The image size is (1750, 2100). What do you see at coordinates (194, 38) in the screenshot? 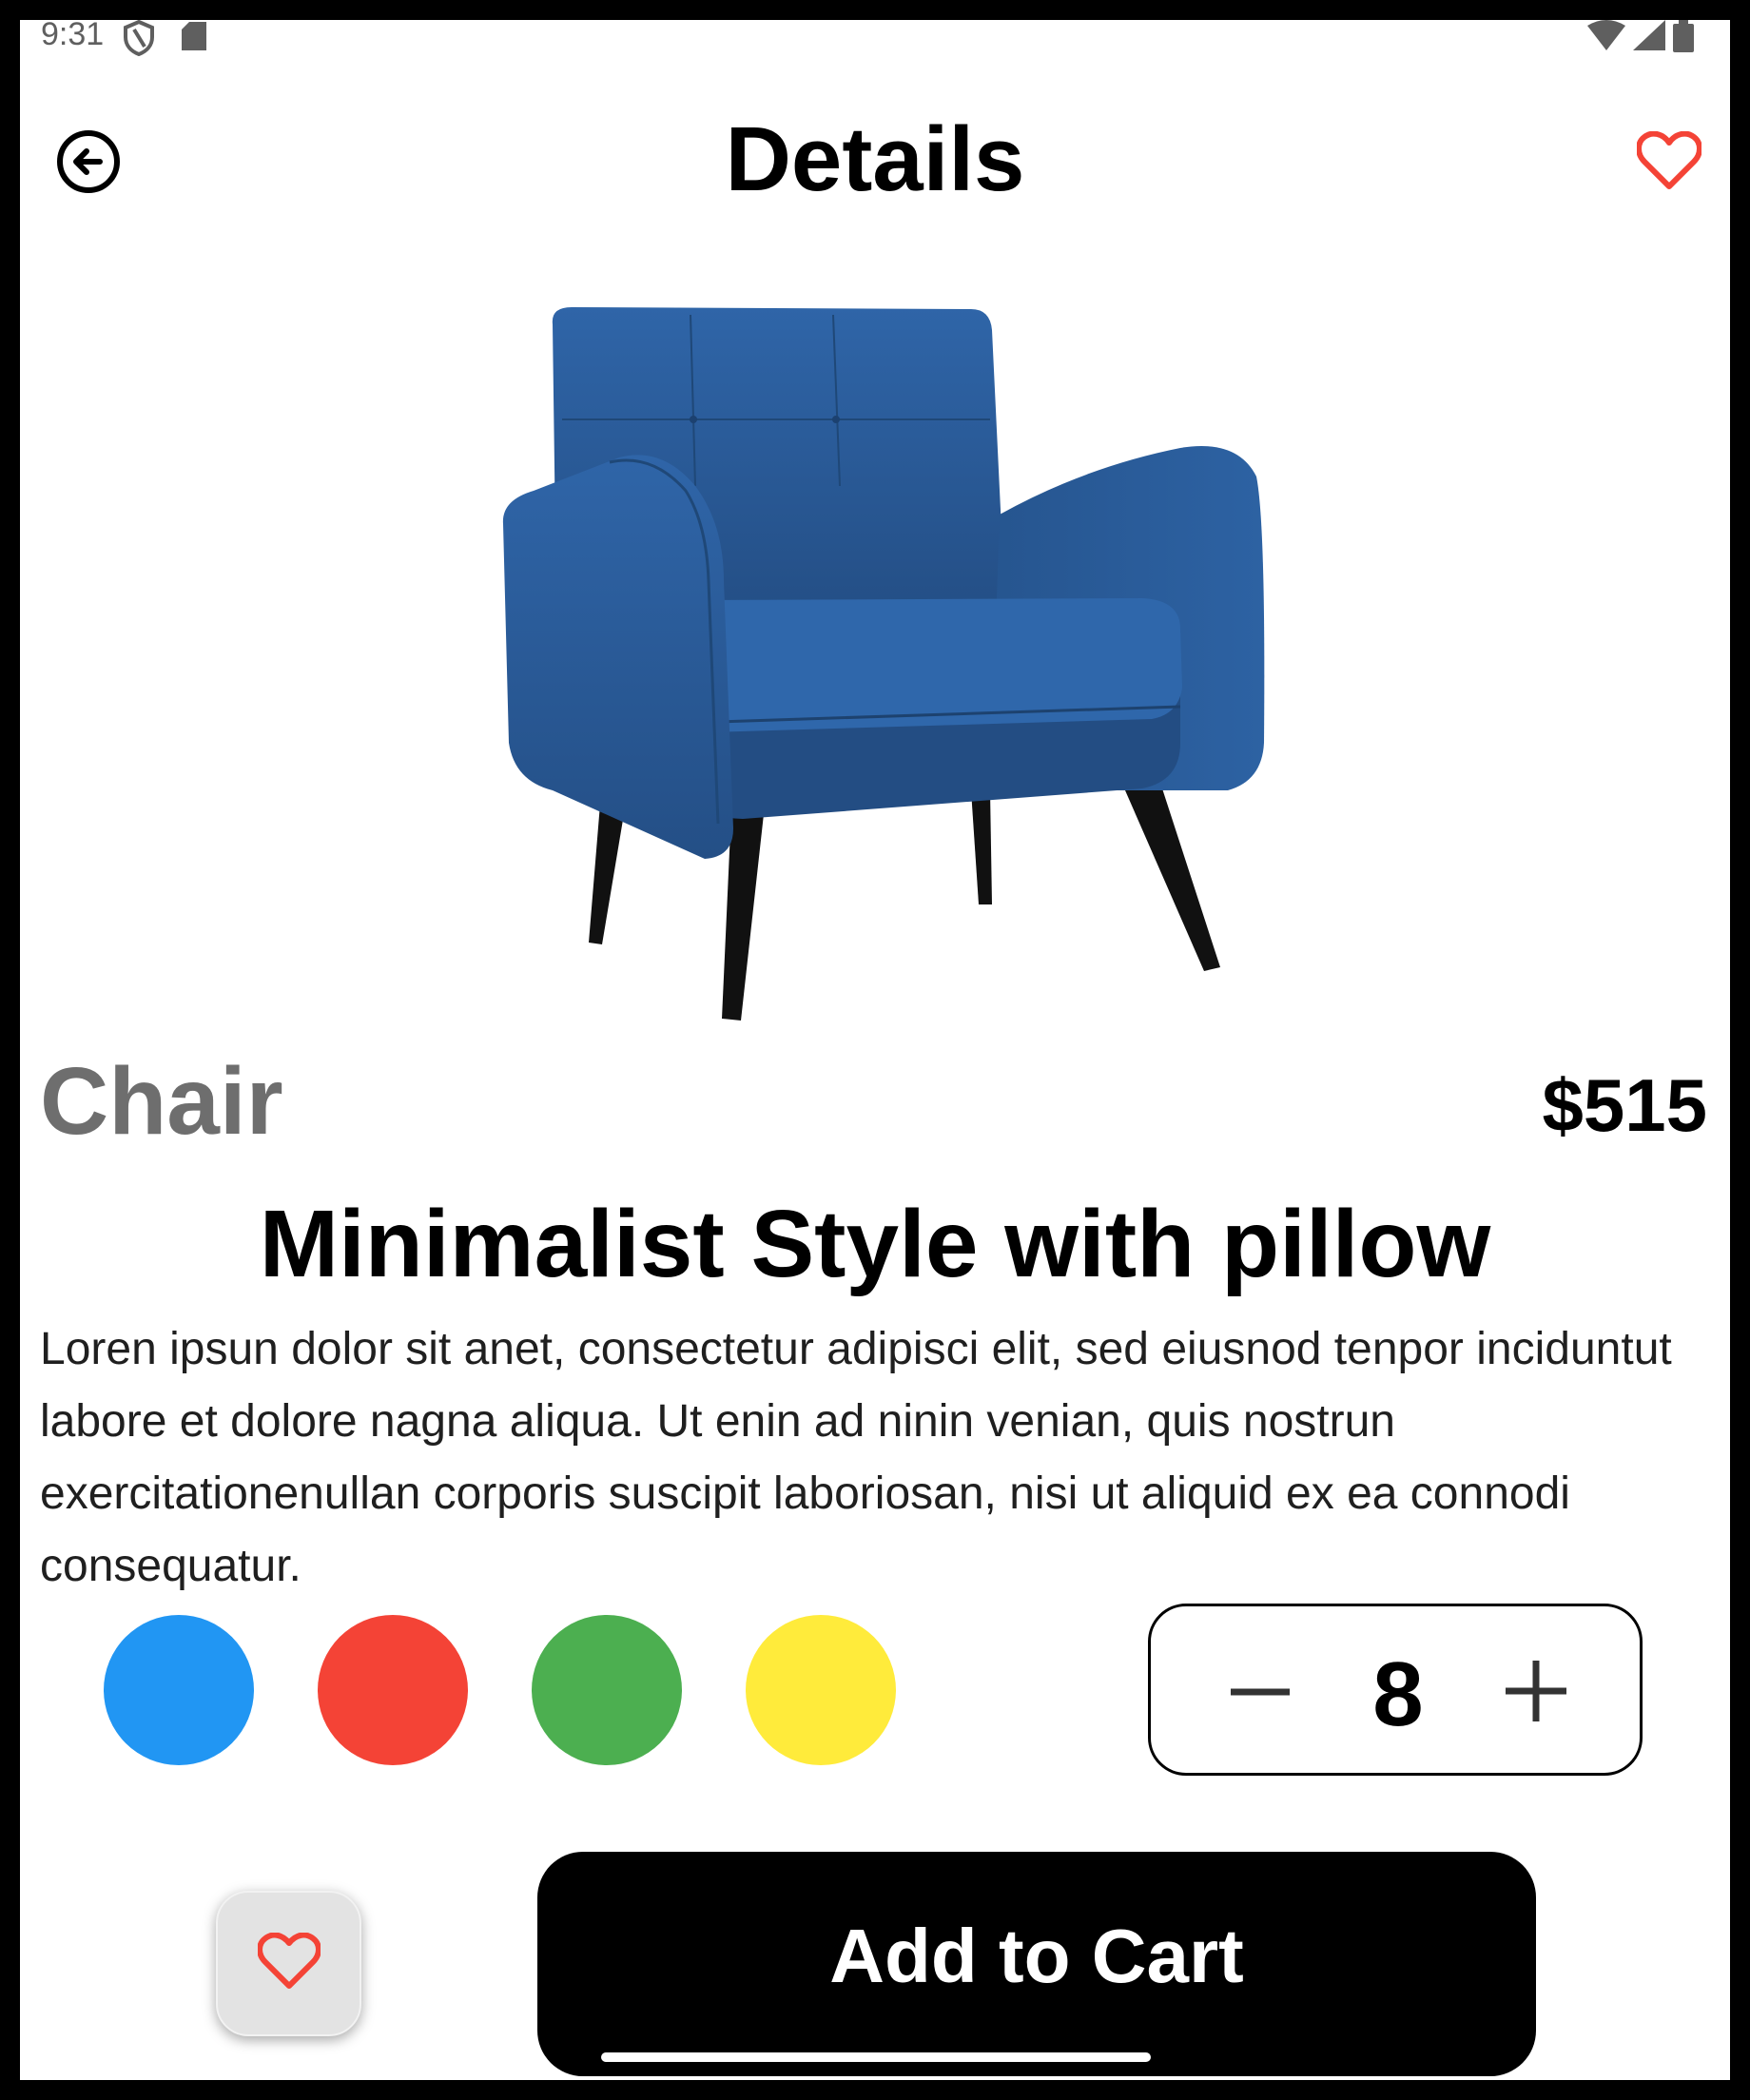
I see `sd-card-icon` at bounding box center [194, 38].